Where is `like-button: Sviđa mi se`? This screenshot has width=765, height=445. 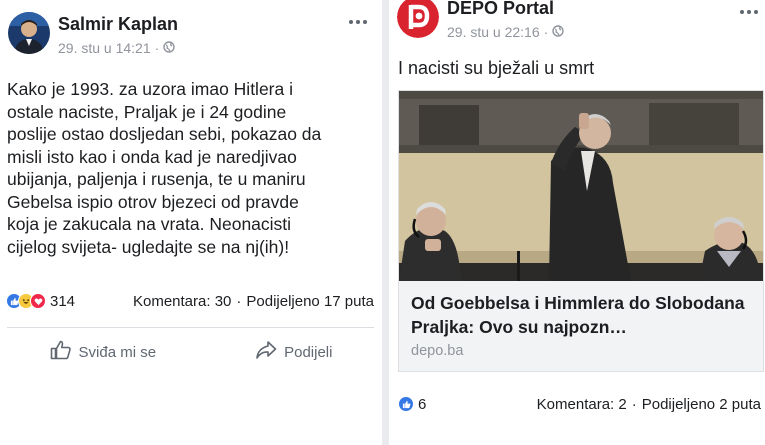
like-button: Sviđa mi se is located at coordinates (103, 352).